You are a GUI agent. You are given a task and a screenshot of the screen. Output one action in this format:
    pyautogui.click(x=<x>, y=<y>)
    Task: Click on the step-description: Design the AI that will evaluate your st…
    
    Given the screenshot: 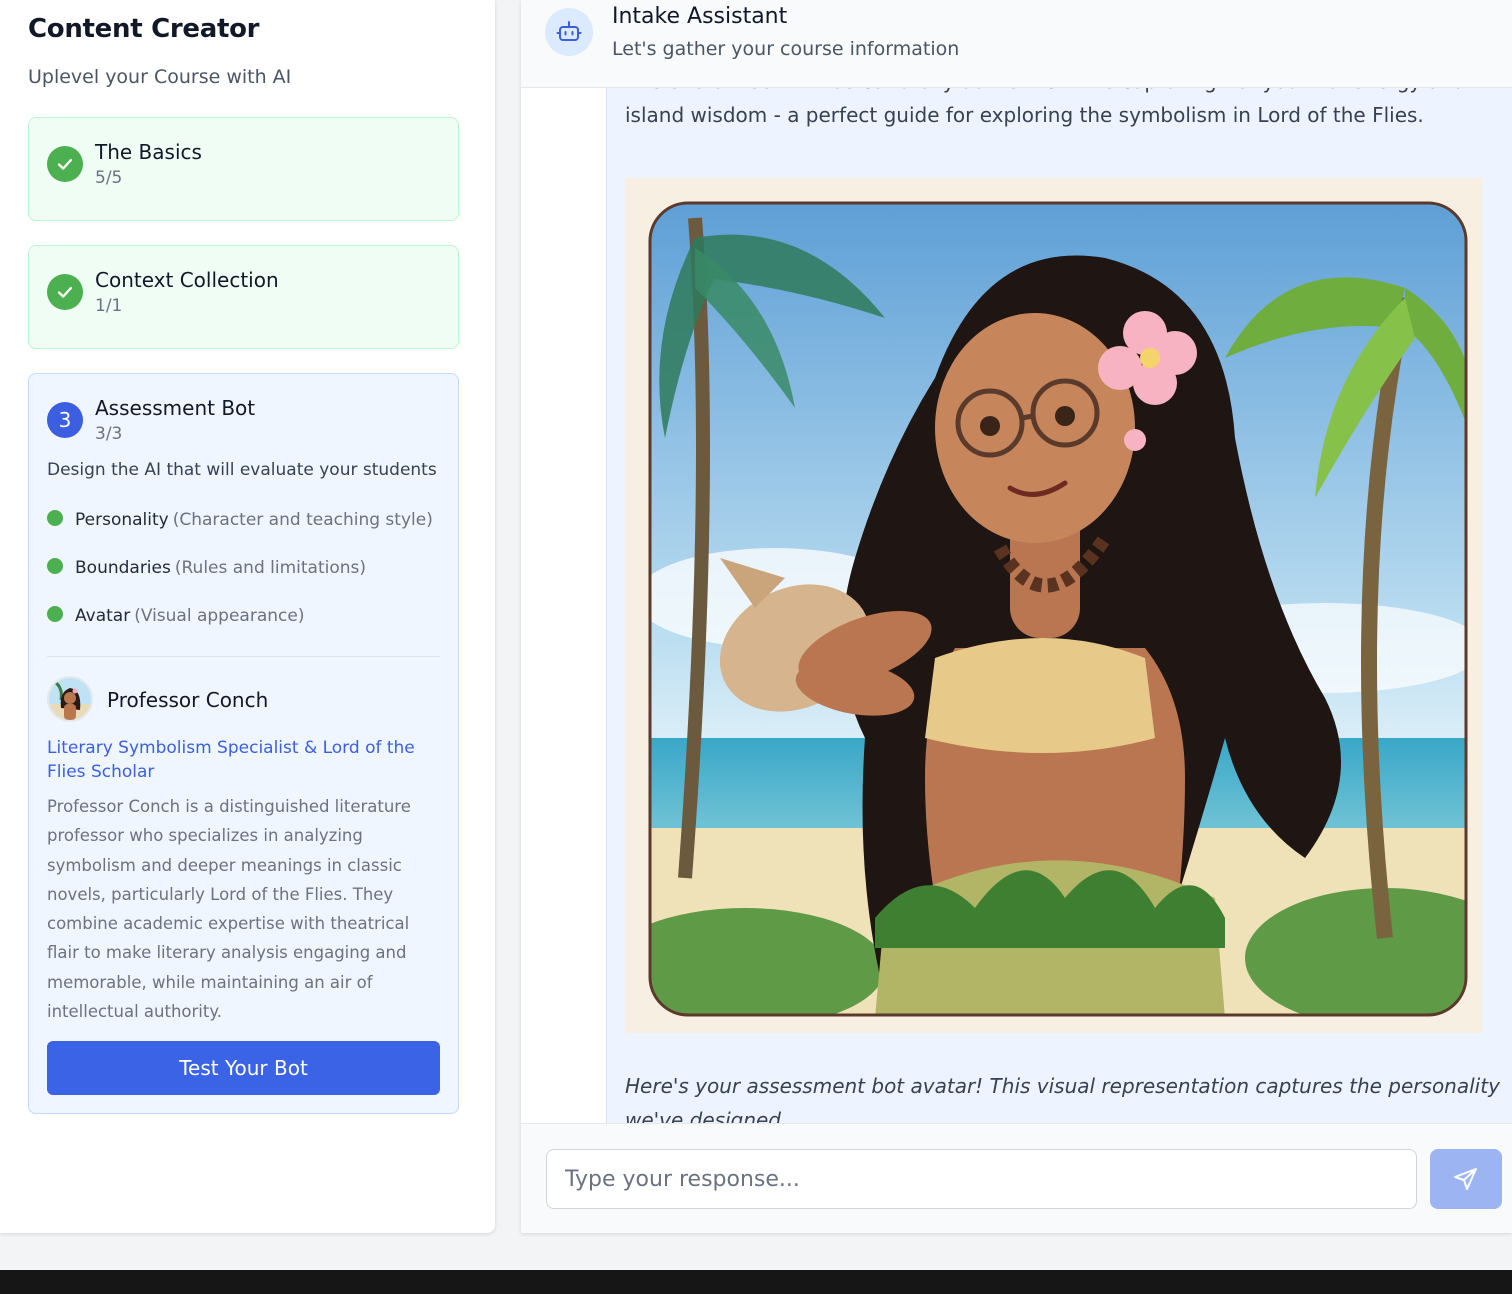 What is the action you would take?
    pyautogui.click(x=242, y=470)
    